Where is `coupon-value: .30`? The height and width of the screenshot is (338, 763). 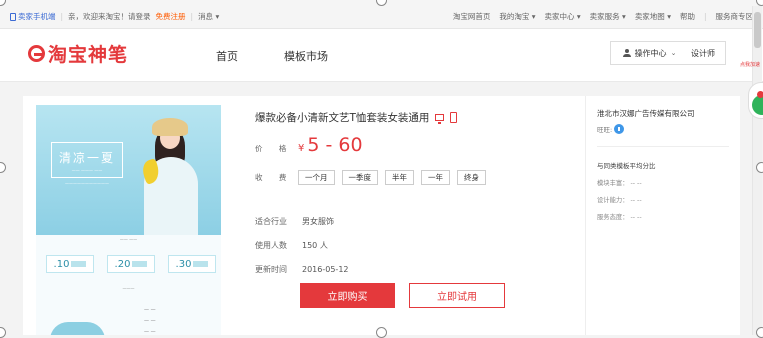 coupon-value: .30 is located at coordinates (183, 264).